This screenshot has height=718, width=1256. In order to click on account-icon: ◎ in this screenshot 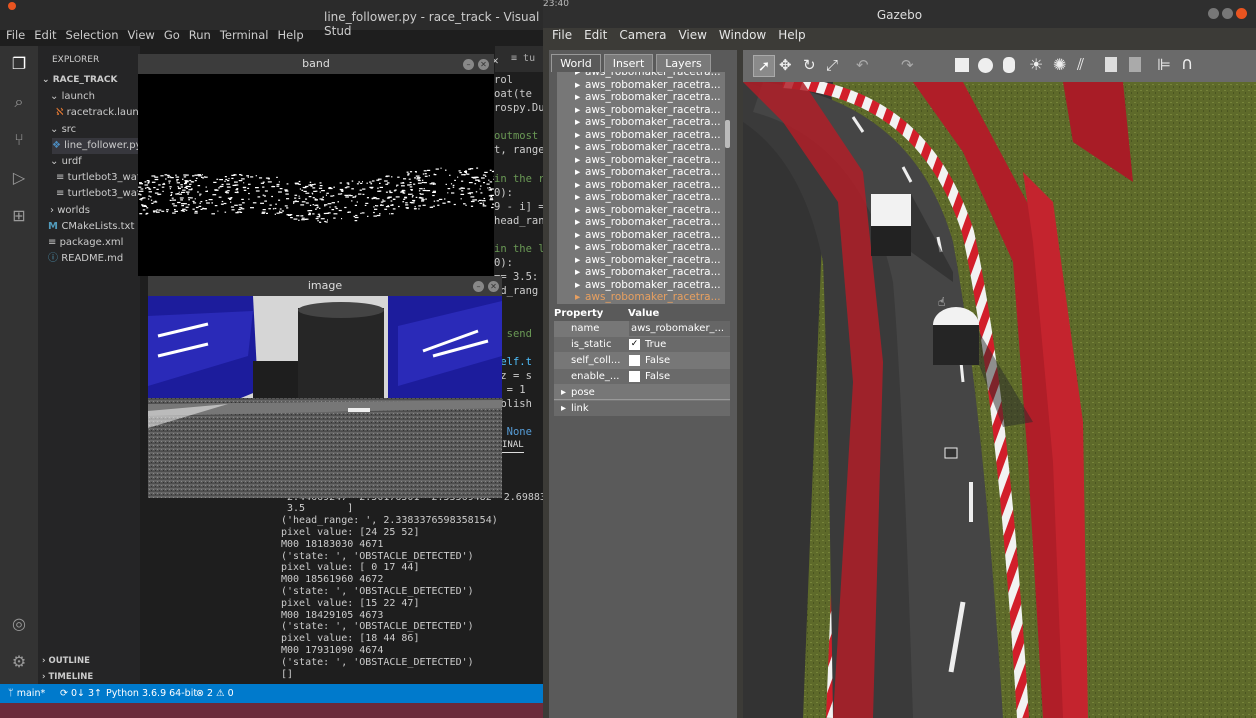, I will do `click(19, 624)`.